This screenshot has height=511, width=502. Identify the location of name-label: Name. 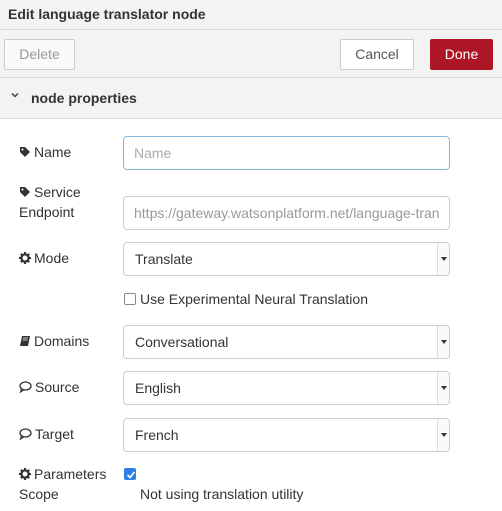
(45, 152).